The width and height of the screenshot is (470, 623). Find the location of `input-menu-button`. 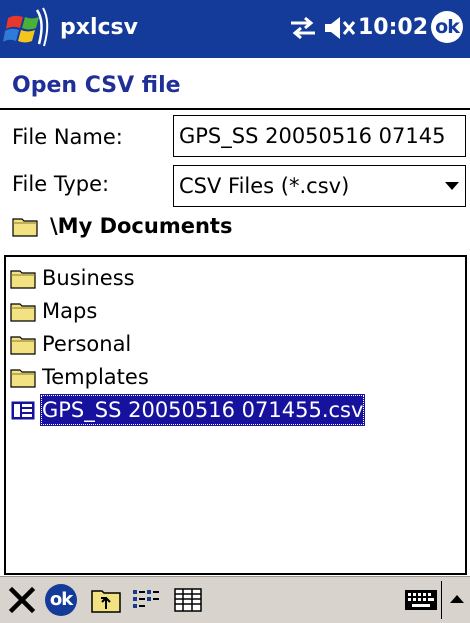

input-menu-button is located at coordinates (457, 599).